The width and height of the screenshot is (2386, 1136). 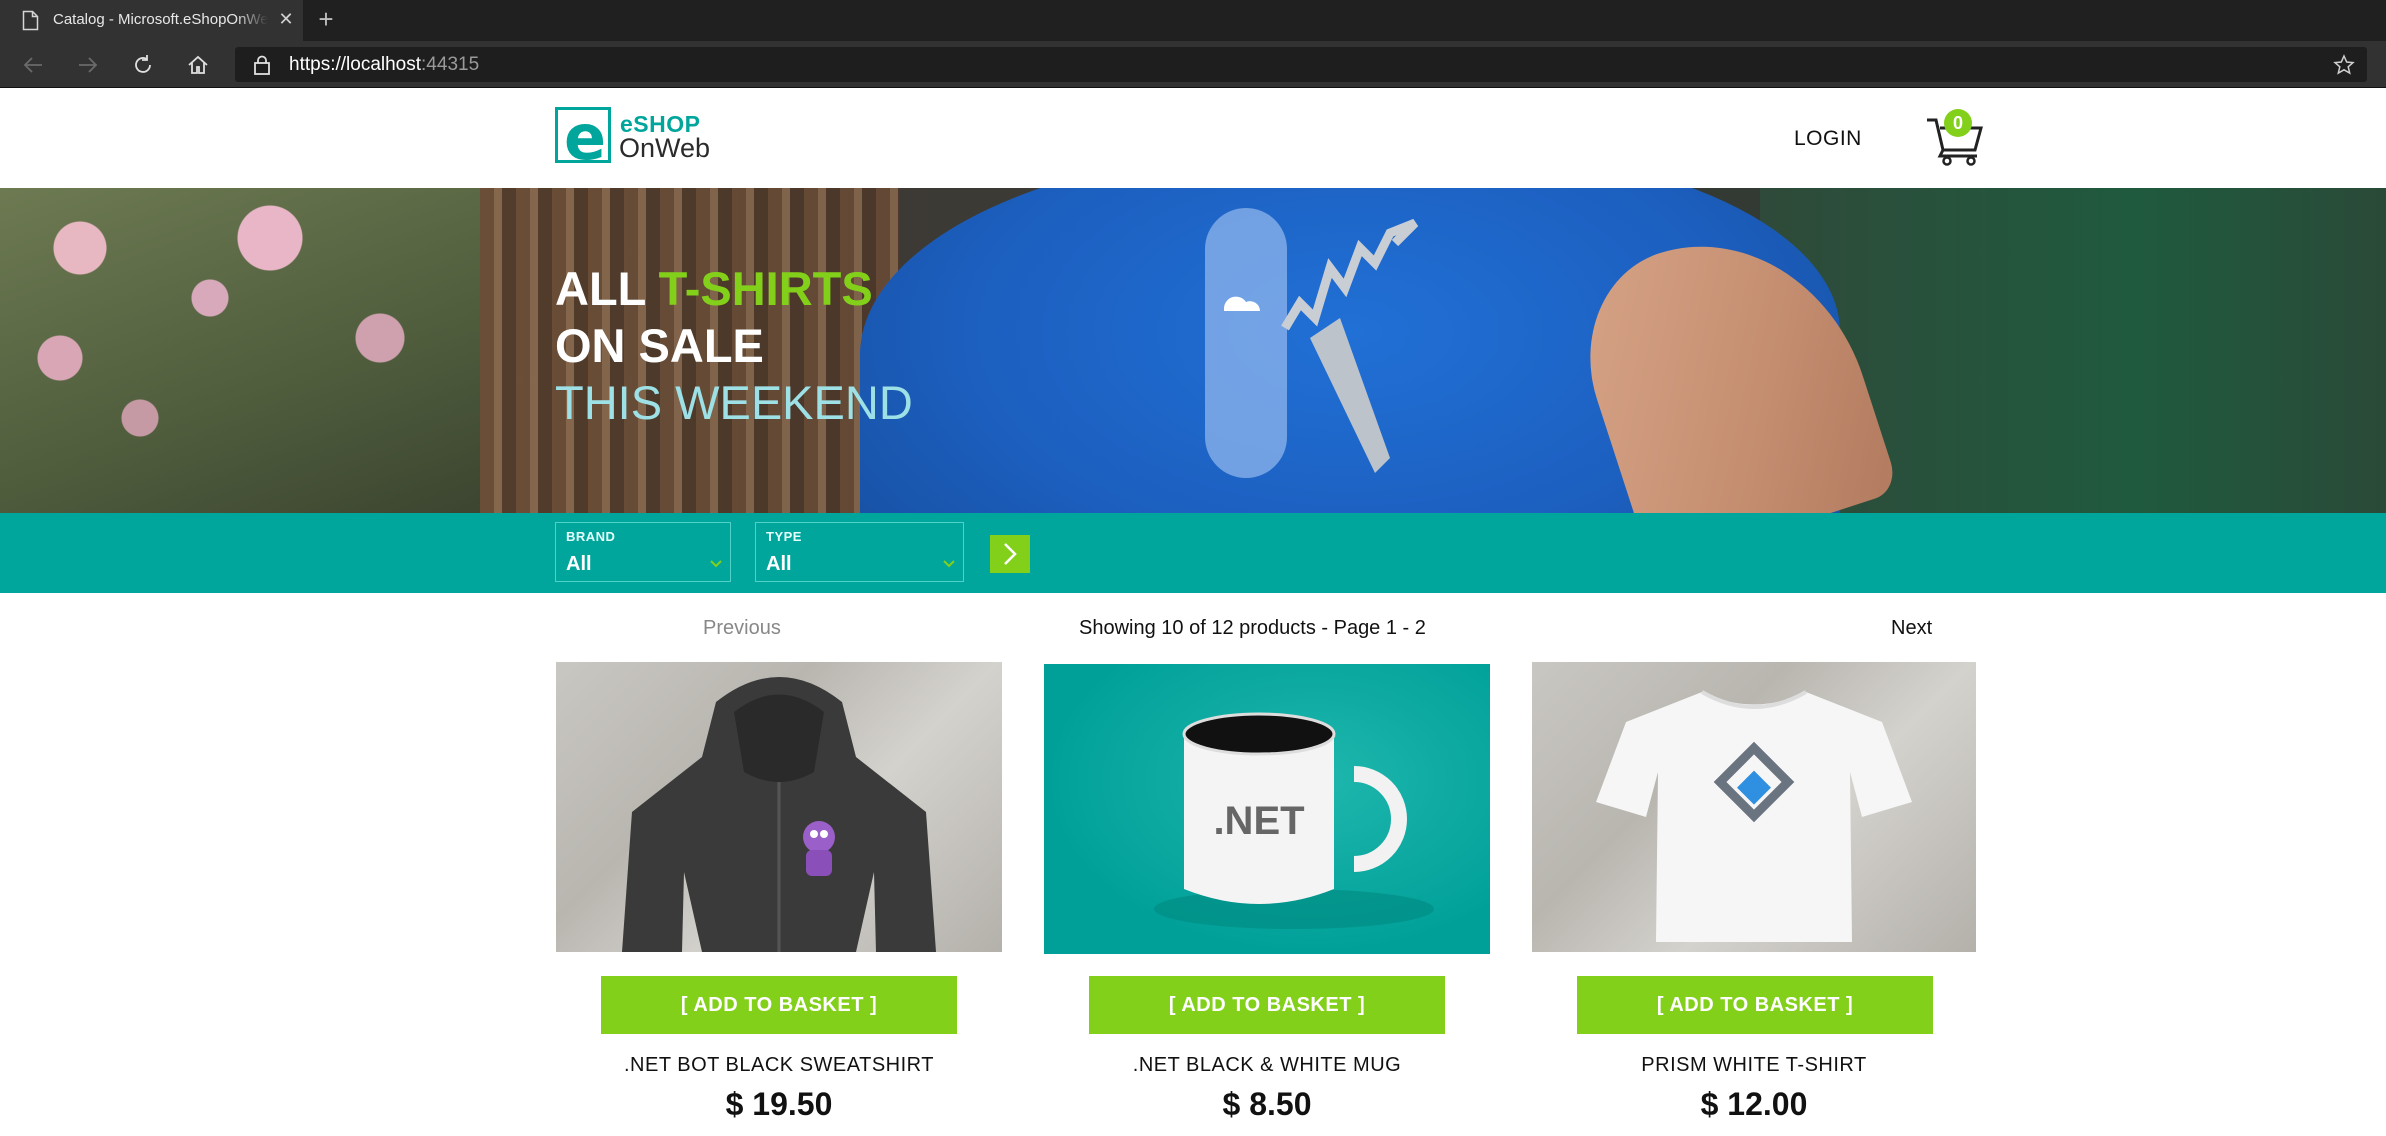 What do you see at coordinates (659, 345) in the screenshot?
I see `hero-line-2: ON SALE` at bounding box center [659, 345].